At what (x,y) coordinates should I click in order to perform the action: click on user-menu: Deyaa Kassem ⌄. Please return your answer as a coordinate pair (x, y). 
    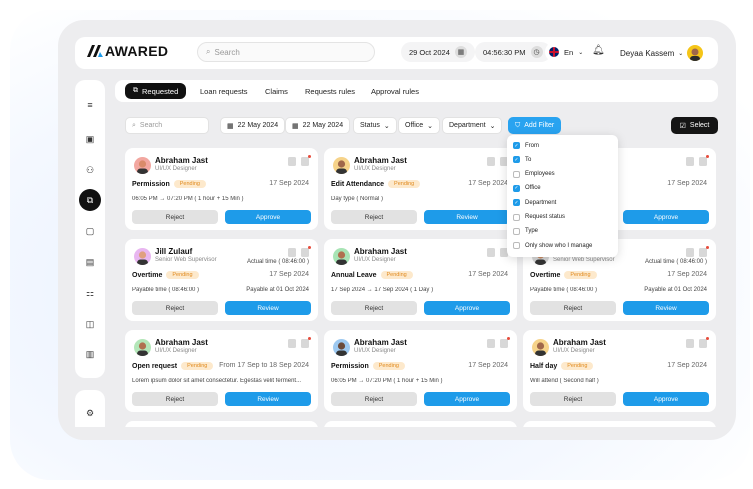
    Looking at the image, I should click on (662, 53).